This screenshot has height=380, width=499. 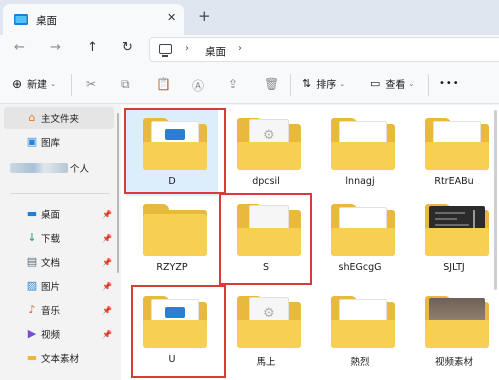 What do you see at coordinates (171, 17) in the screenshot?
I see `close-tab-icon: ✕` at bounding box center [171, 17].